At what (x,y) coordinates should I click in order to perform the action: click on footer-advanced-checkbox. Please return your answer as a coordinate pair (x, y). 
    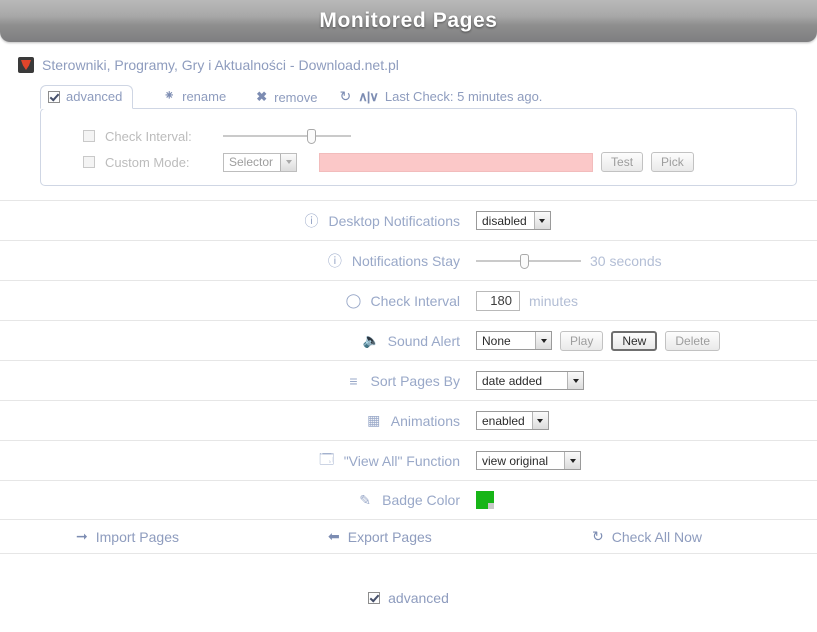
    Looking at the image, I should click on (374, 598).